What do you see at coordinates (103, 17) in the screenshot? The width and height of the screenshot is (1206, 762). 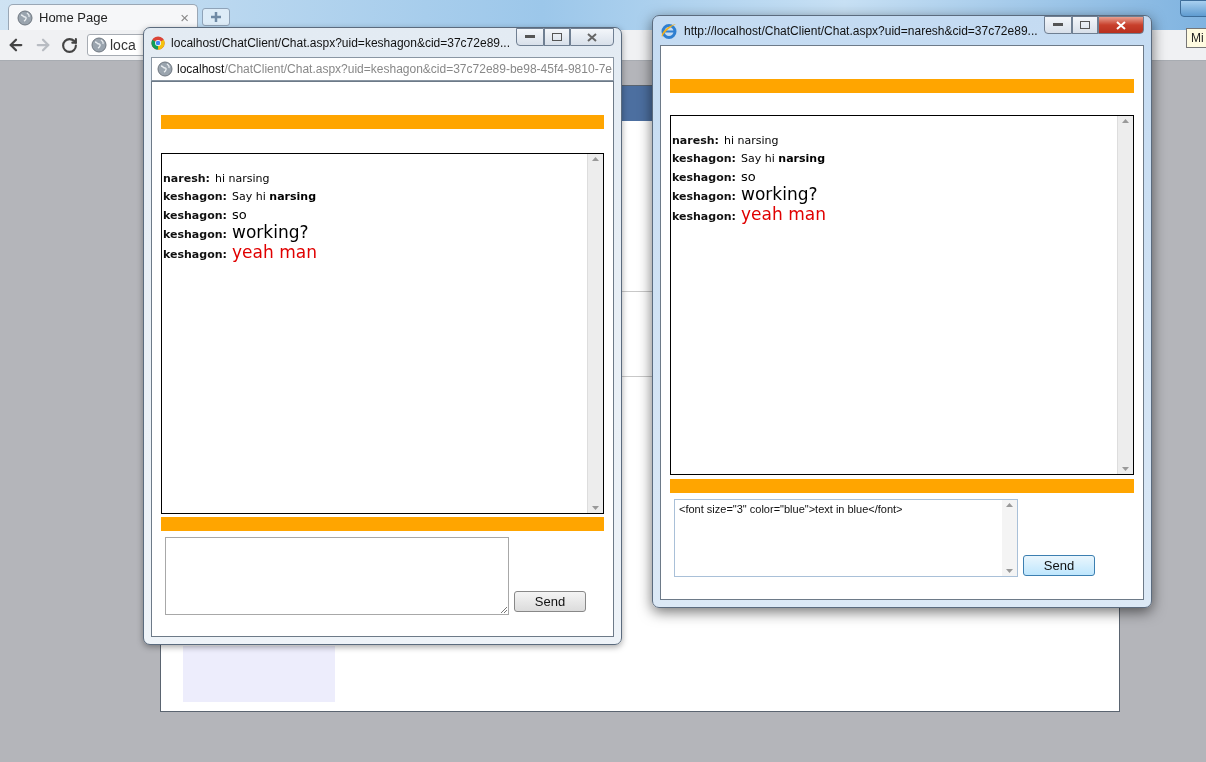 I see `browser-tab: Home Page ×` at bounding box center [103, 17].